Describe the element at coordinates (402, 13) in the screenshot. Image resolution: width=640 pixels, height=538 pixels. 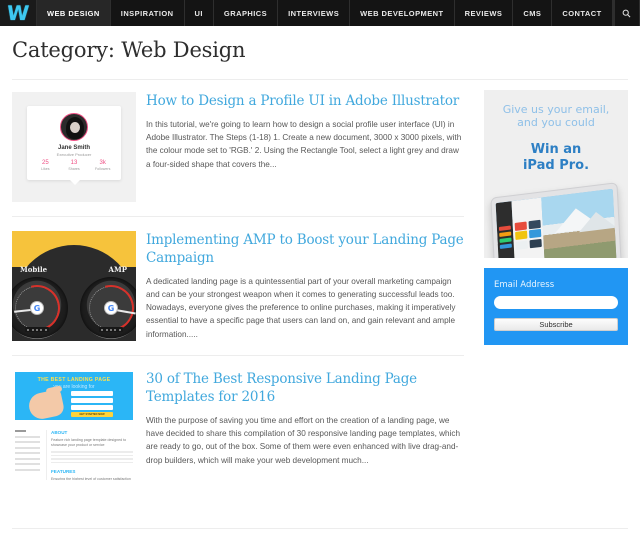
I see `nav-item-web-development: WEB DEVELOPMENT` at that location.